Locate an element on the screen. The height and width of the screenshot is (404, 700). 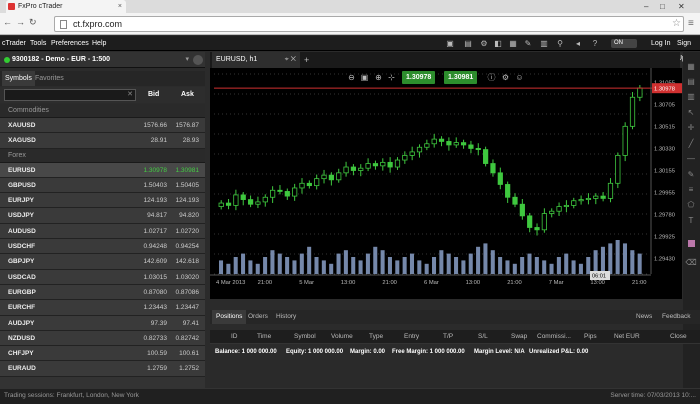
ask-price: 124.193 is located at coordinates (188, 200).